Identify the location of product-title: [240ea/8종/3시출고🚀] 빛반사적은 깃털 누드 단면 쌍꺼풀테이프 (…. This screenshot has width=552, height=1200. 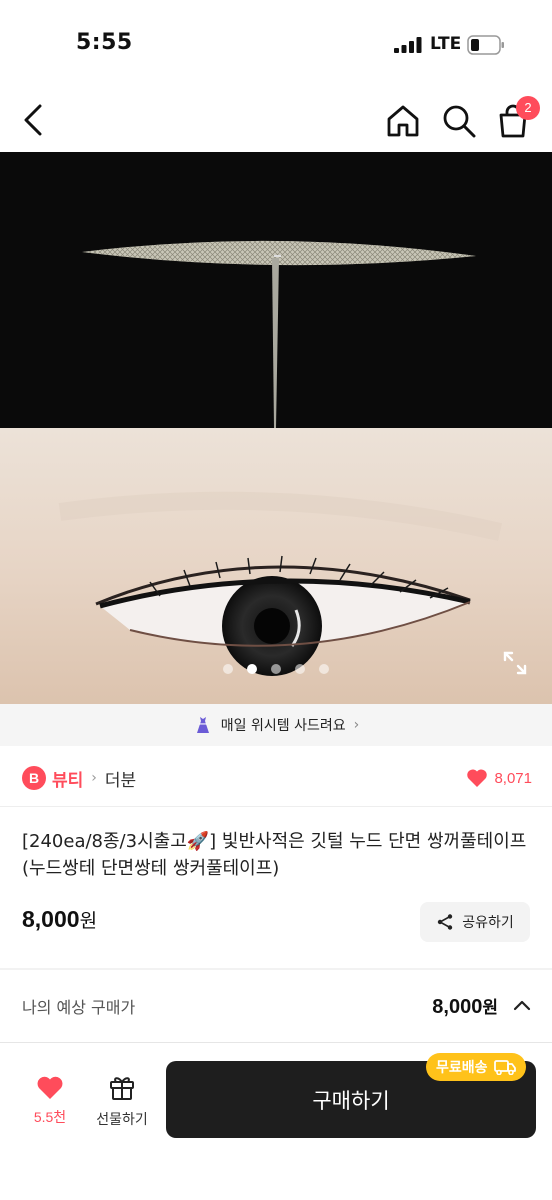
(274, 855).